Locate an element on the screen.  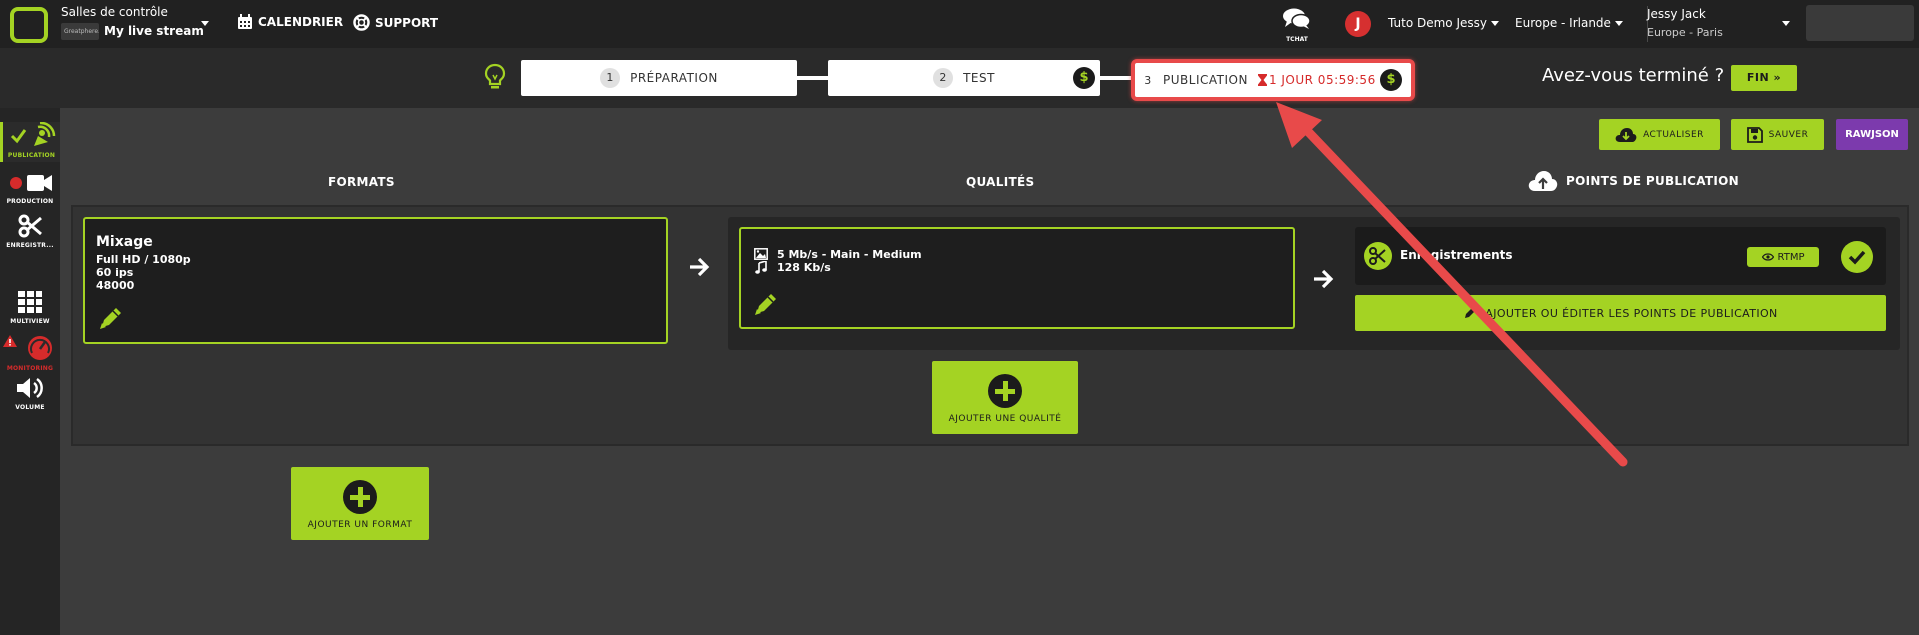
control-rooms-label: Salles de contrôle is located at coordinates (114, 12).